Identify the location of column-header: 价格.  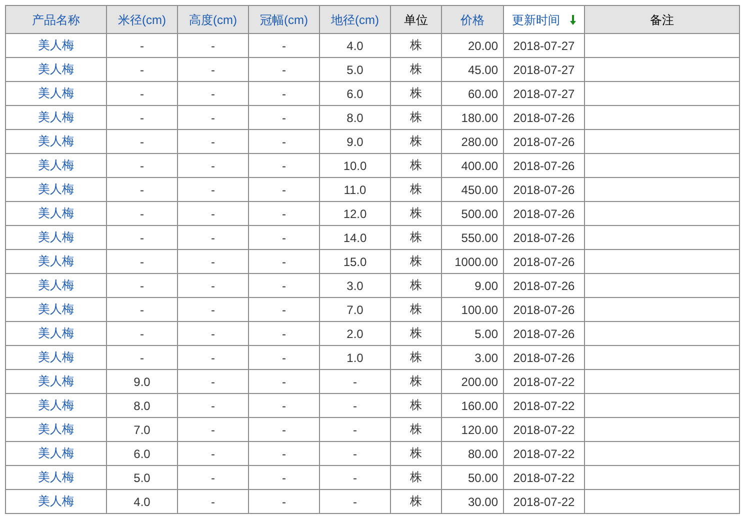
(473, 20).